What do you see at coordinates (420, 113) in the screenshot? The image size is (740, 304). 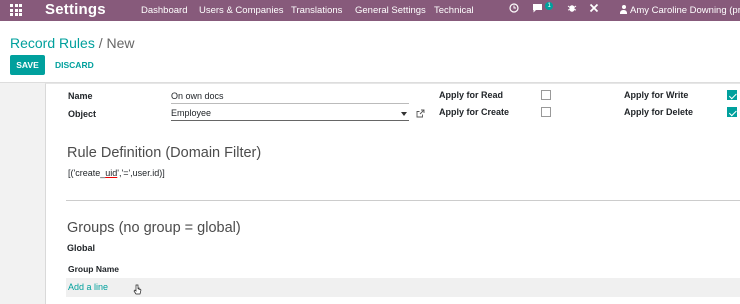 I see `external-link-icon` at bounding box center [420, 113].